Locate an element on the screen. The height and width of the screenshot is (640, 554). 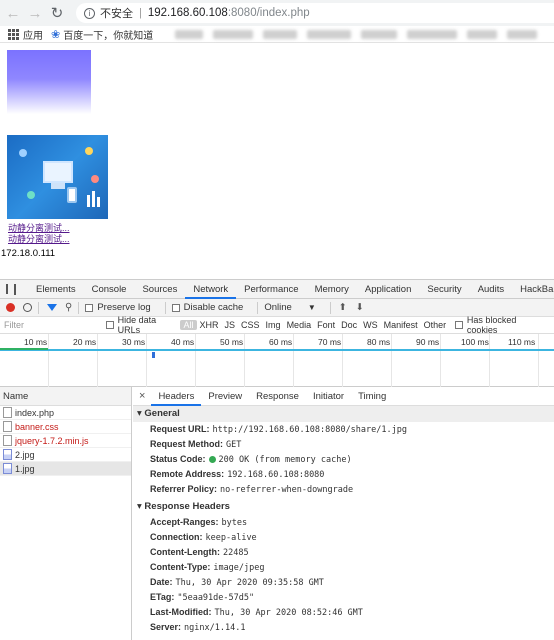
filter-type-other: Other is located at coordinates (435, 325).